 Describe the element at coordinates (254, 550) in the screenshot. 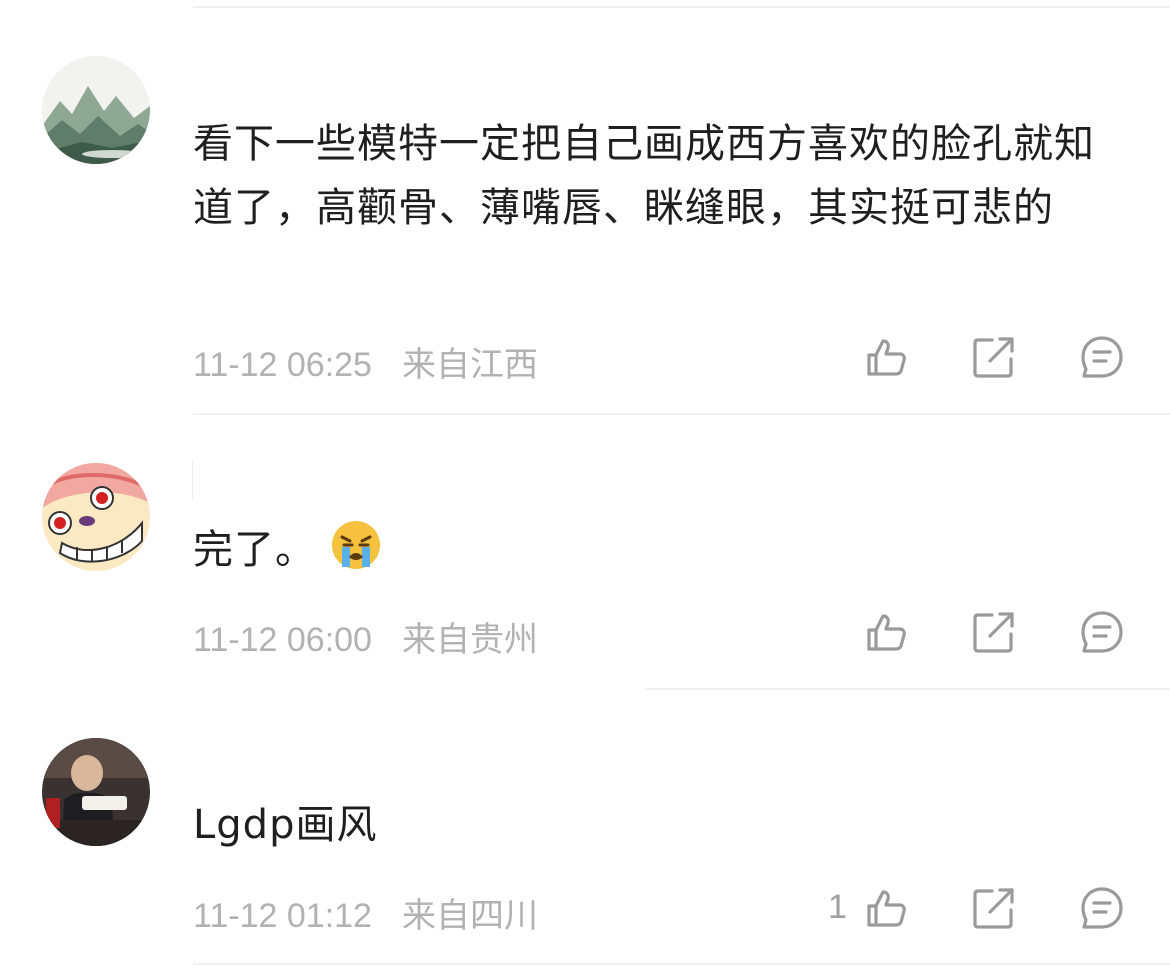

I see `comment-text-content: 完了。` at that location.